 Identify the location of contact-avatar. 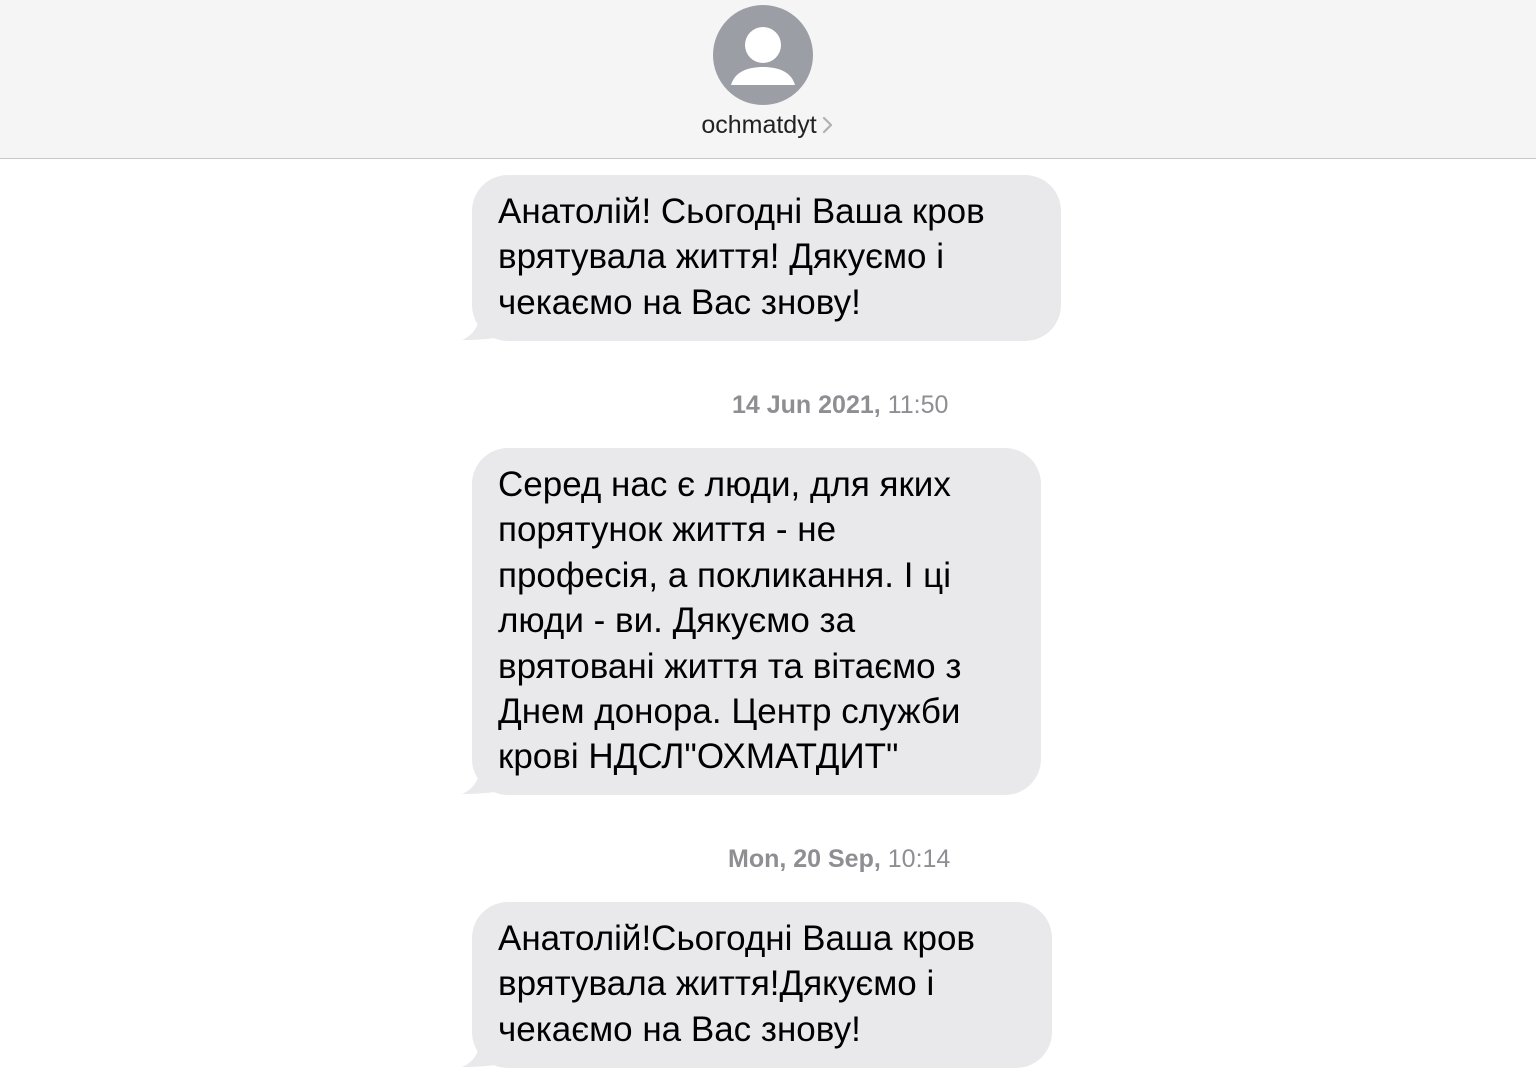
(763, 55).